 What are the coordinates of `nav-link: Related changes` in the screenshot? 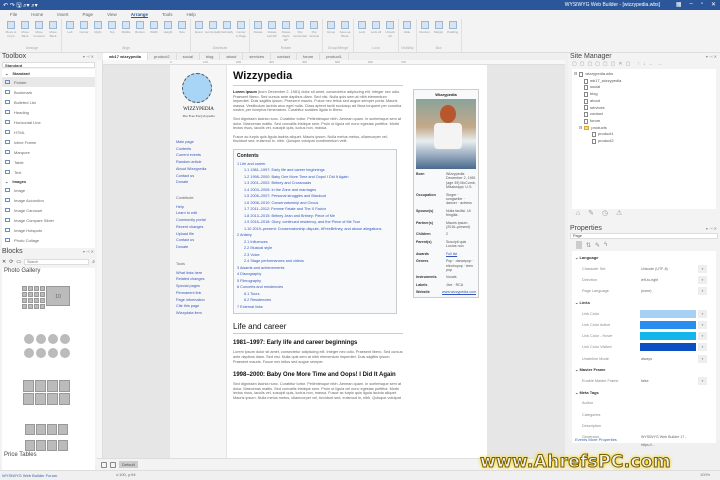 It's located at (190, 279).